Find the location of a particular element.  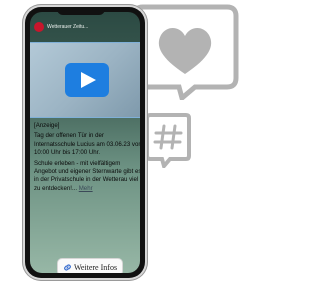

video-player is located at coordinates (85, 80).